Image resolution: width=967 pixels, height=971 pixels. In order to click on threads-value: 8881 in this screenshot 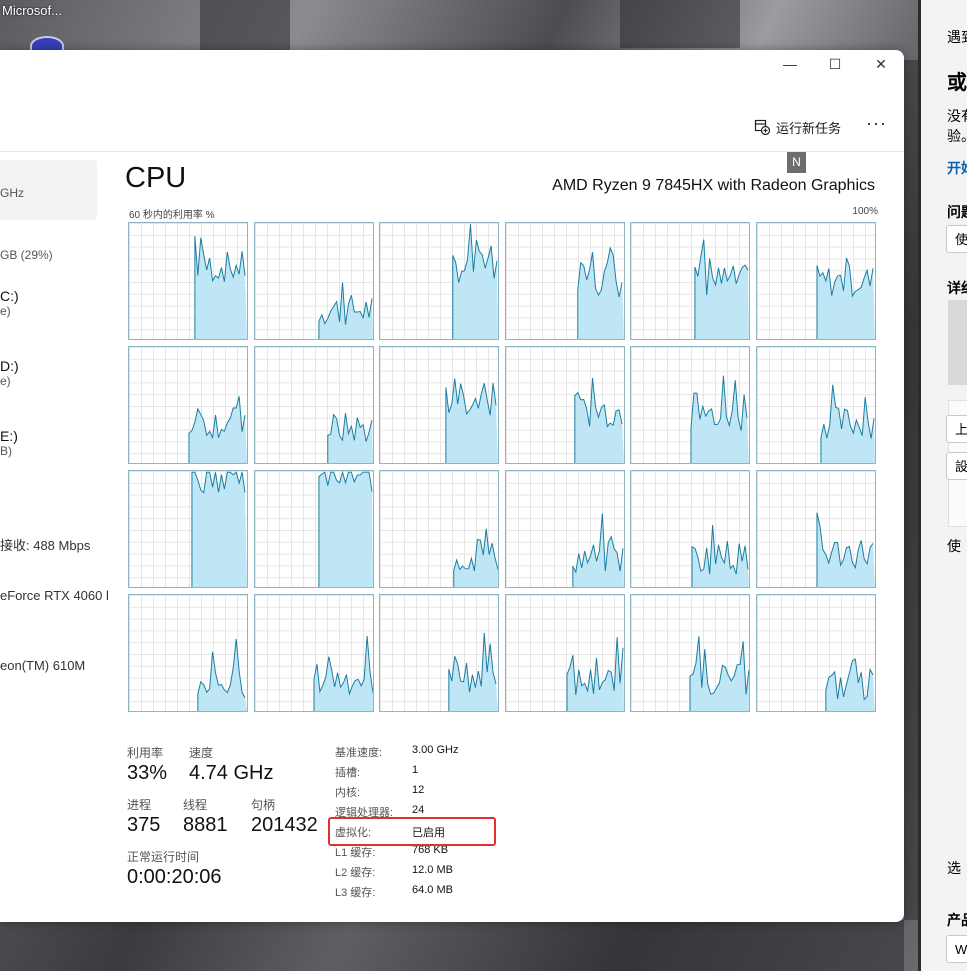, I will do `click(205, 825)`.